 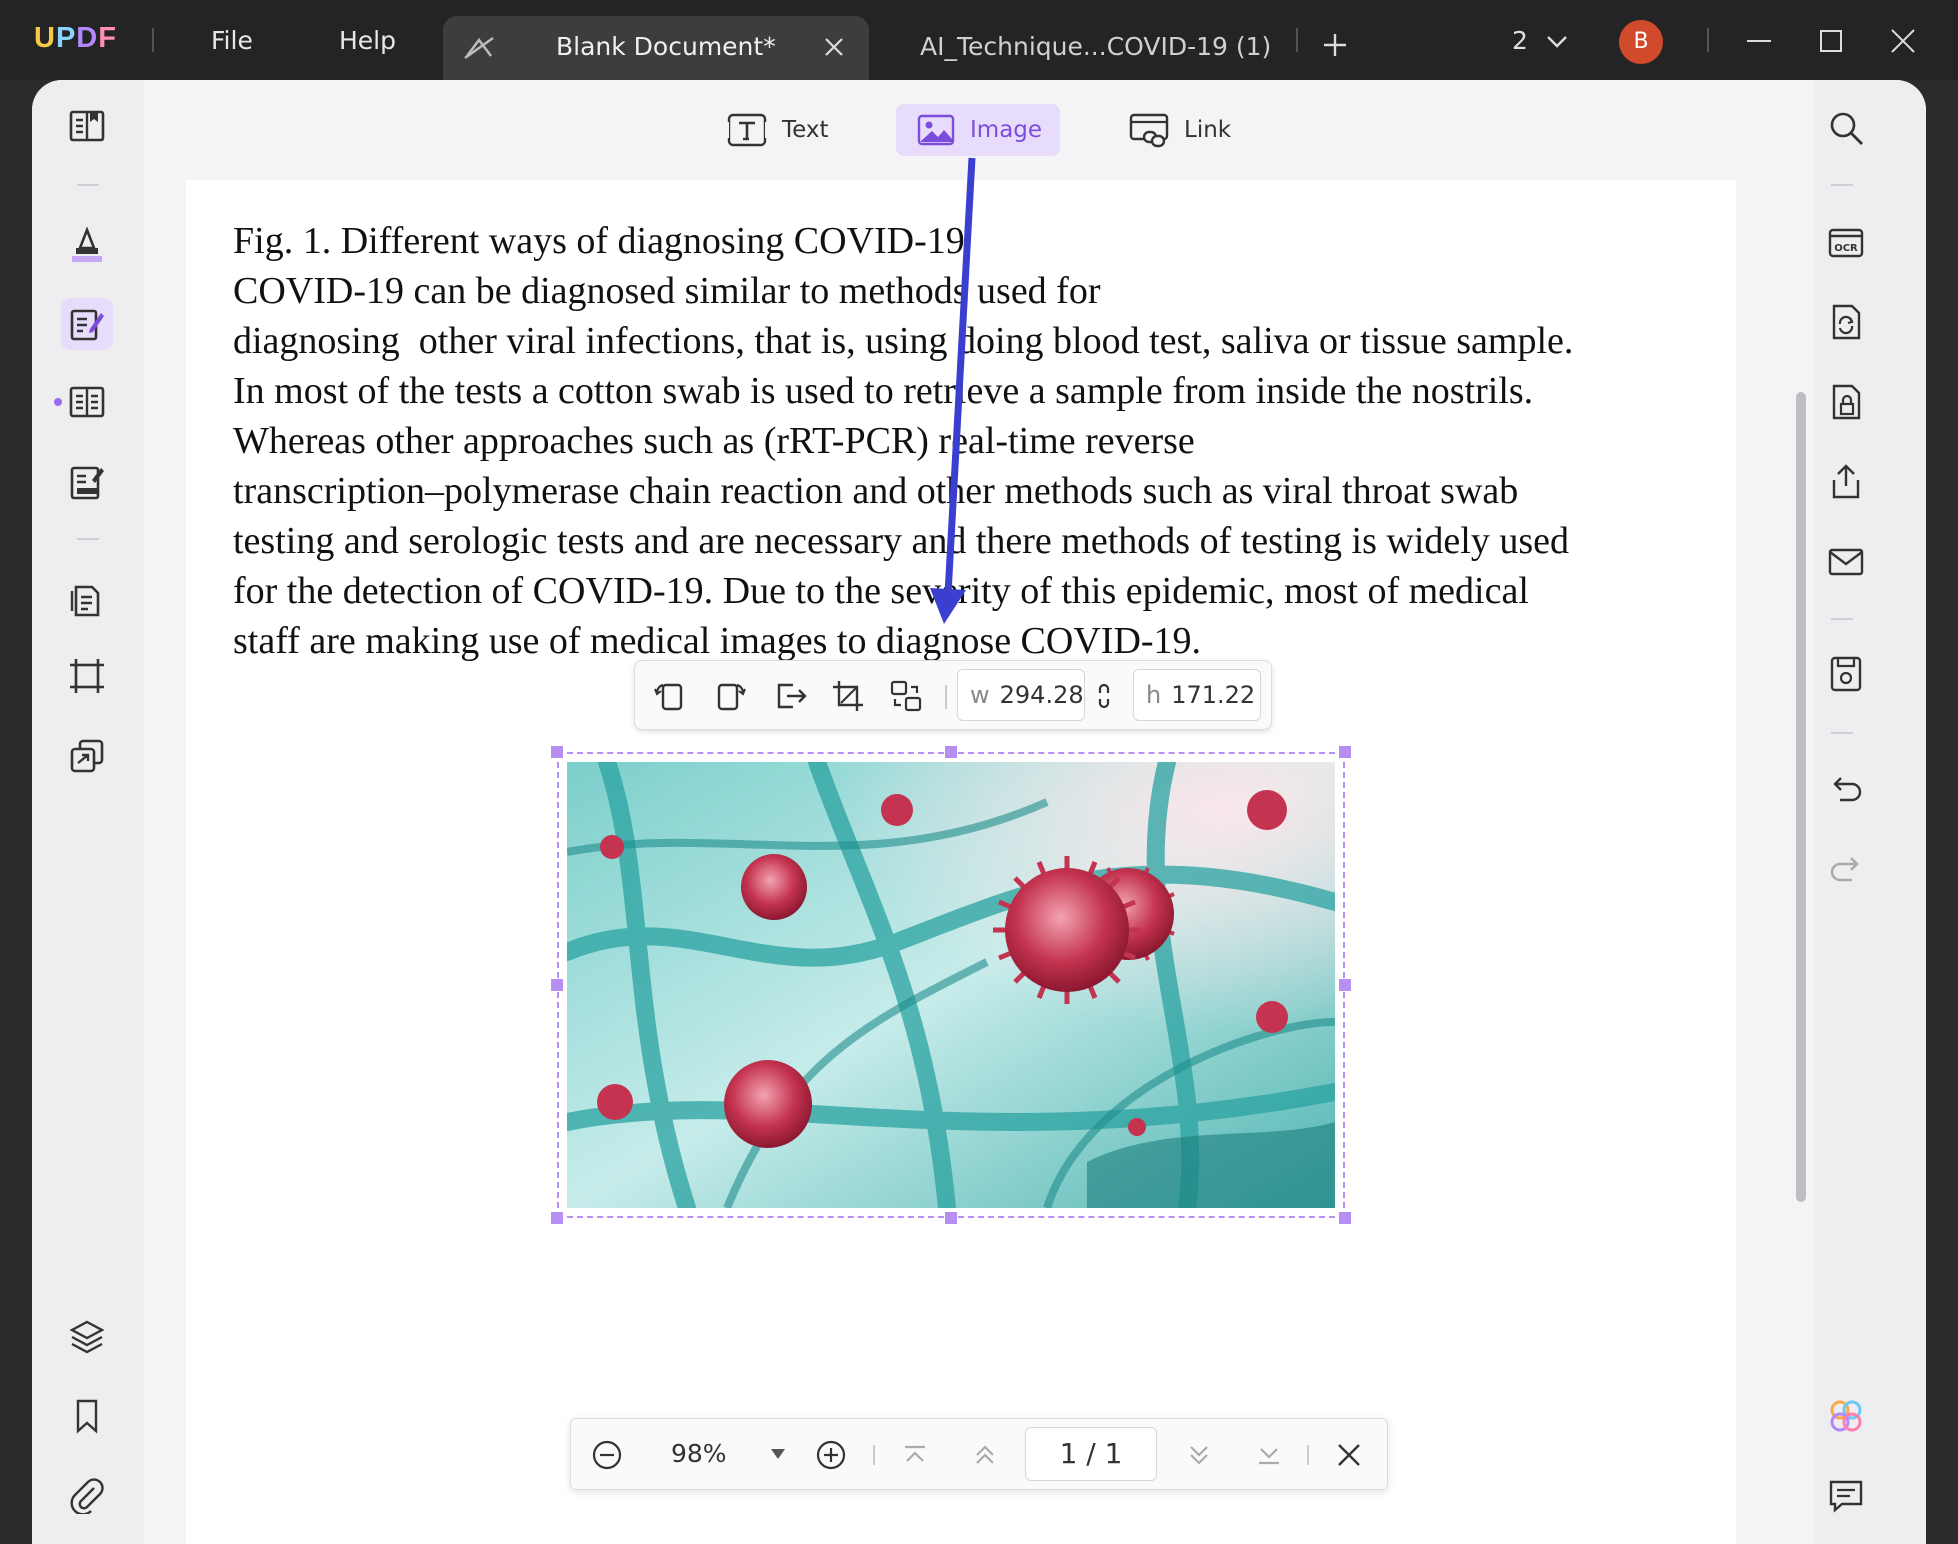 What do you see at coordinates (1846, 242) in the screenshot?
I see `ocr-icon: OCR` at bounding box center [1846, 242].